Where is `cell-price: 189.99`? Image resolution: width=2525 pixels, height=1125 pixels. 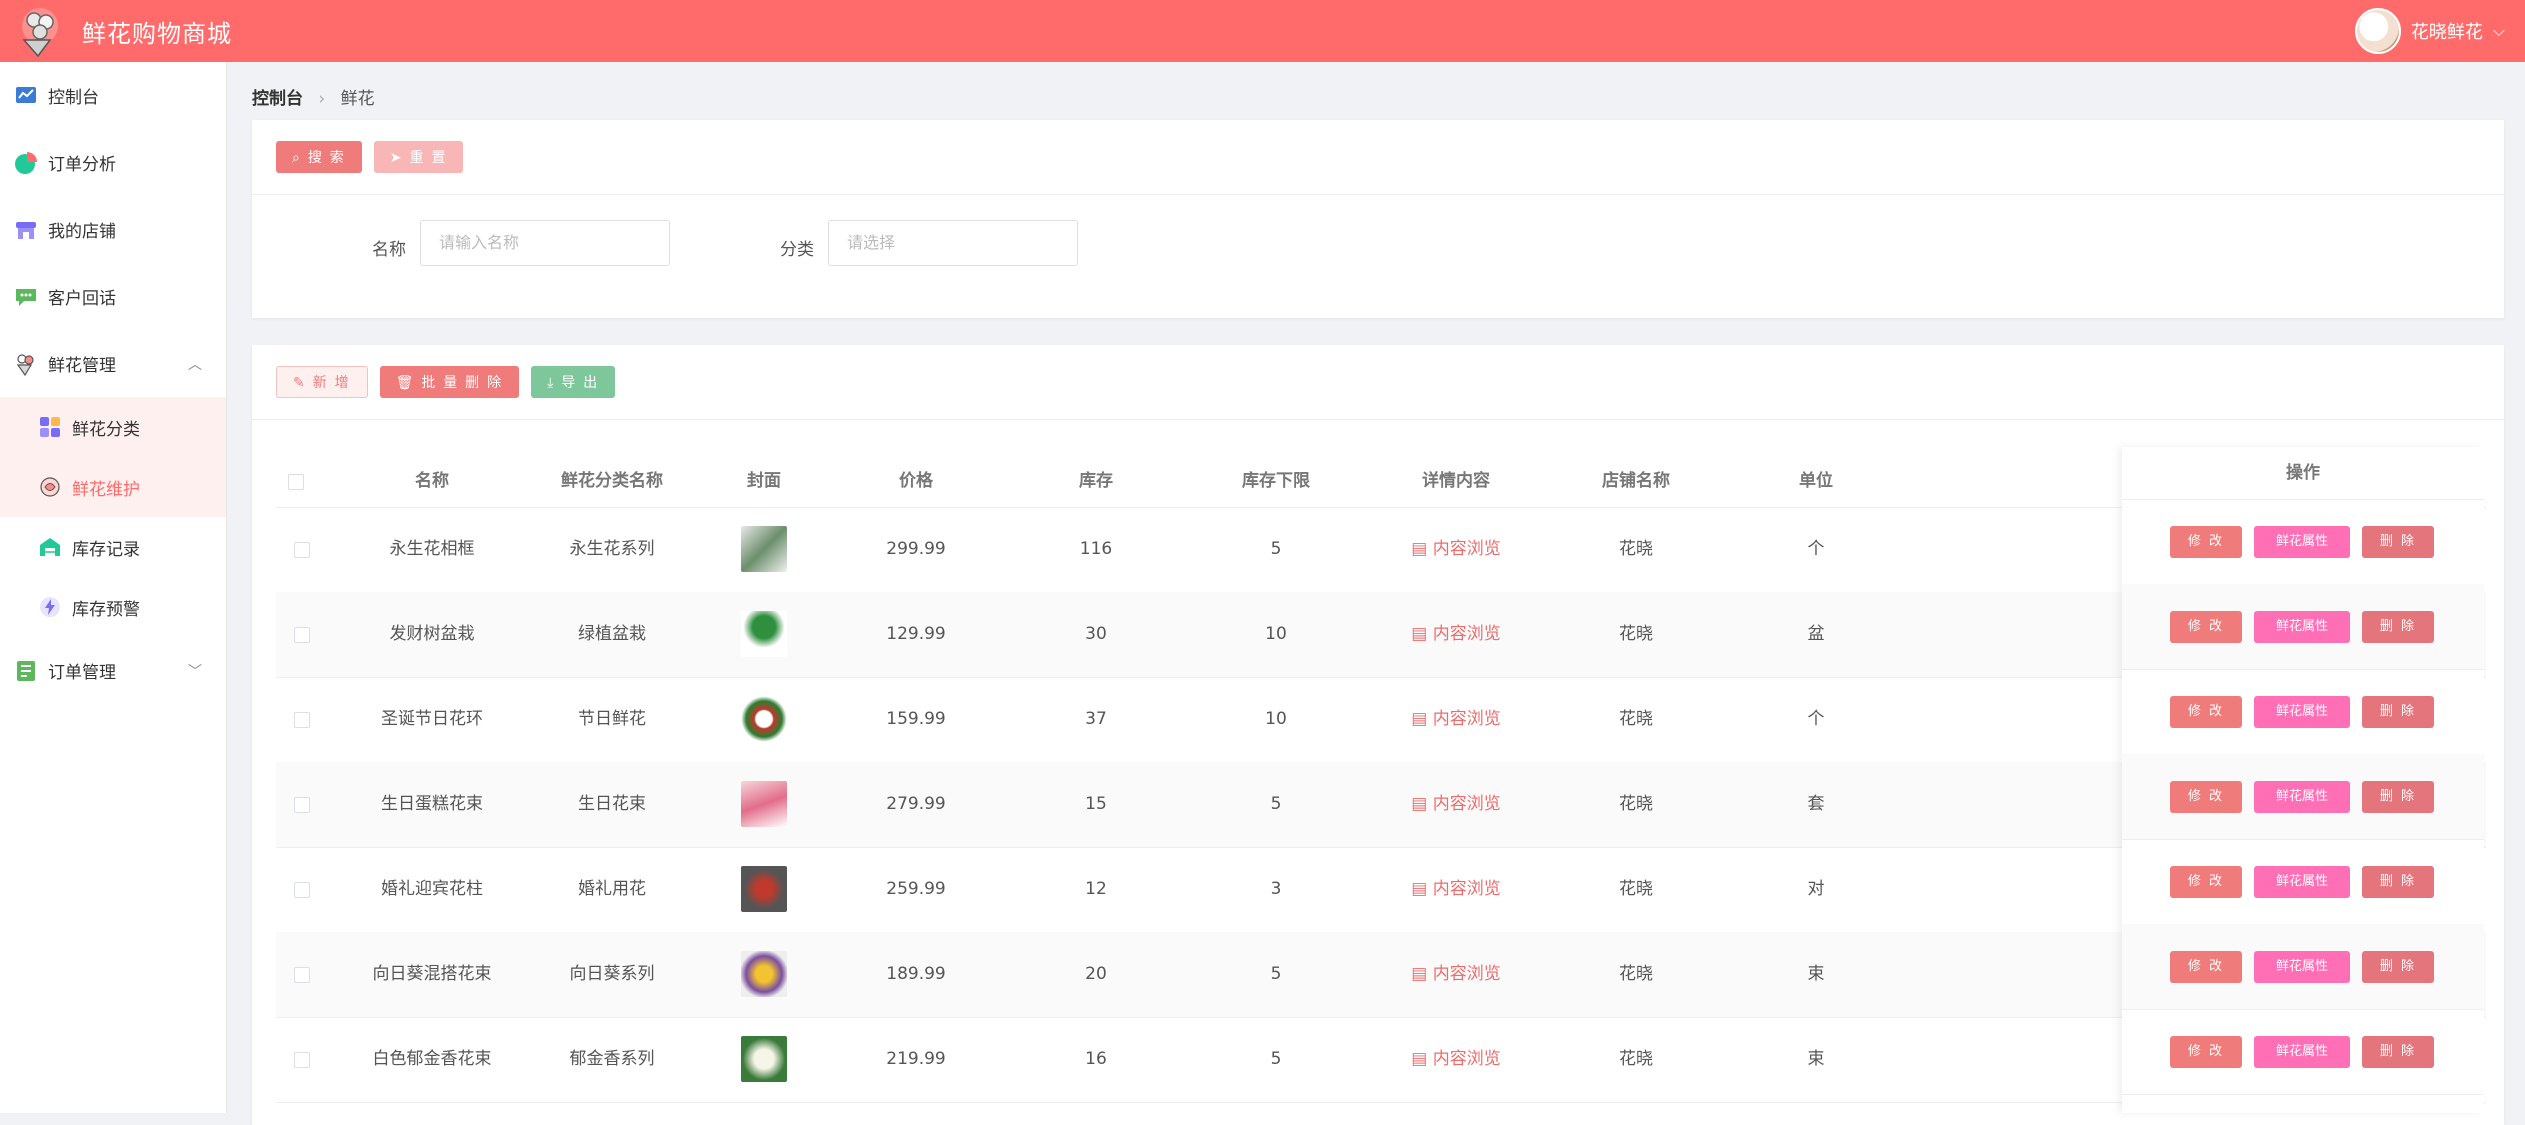 cell-price: 189.99 is located at coordinates (916, 974).